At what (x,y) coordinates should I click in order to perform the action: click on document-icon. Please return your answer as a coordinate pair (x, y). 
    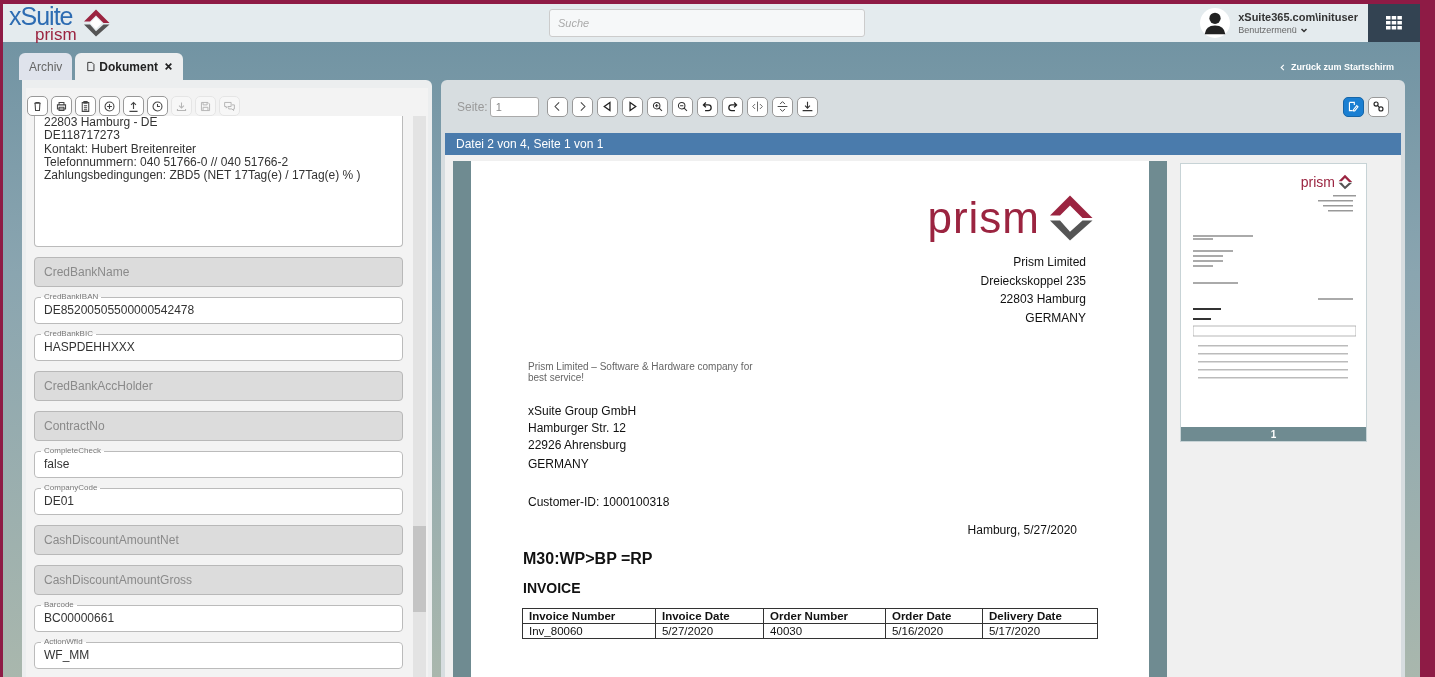
    Looking at the image, I should click on (91, 66).